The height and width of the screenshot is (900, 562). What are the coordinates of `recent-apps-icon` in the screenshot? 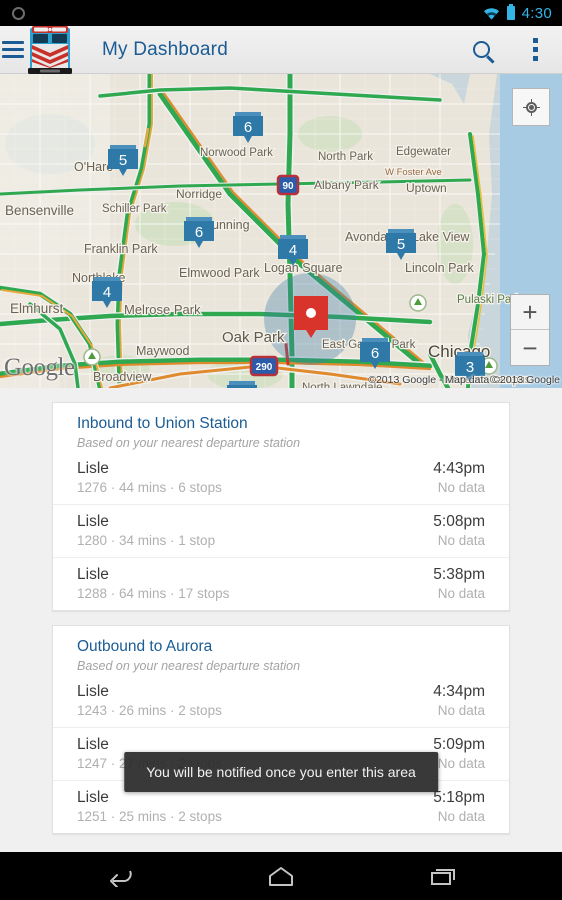 It's located at (443, 877).